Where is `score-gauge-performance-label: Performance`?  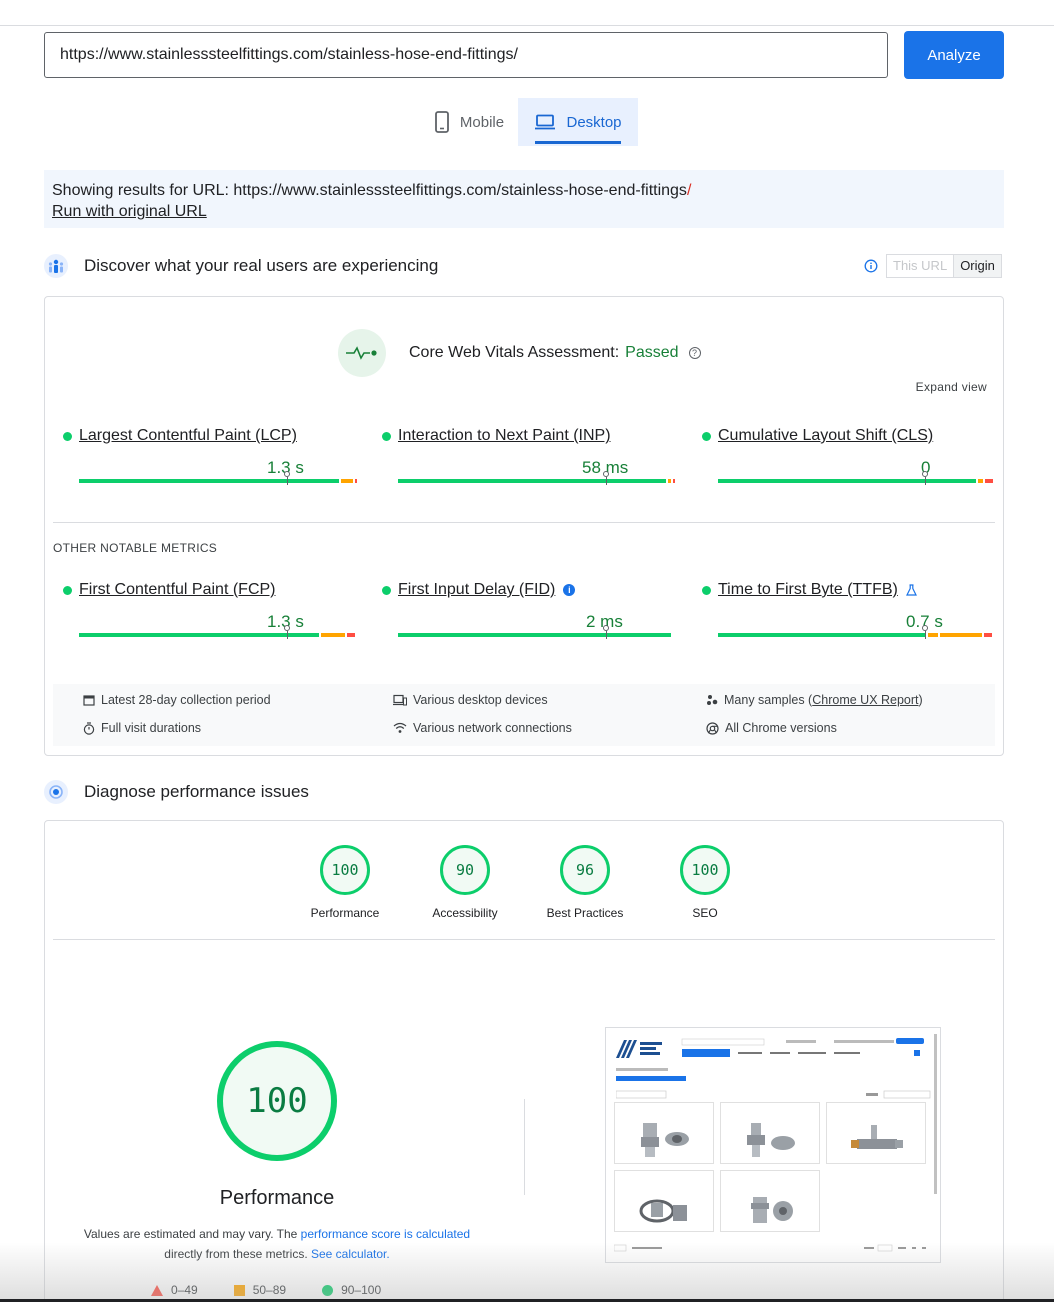 score-gauge-performance-label: Performance is located at coordinates (345, 913).